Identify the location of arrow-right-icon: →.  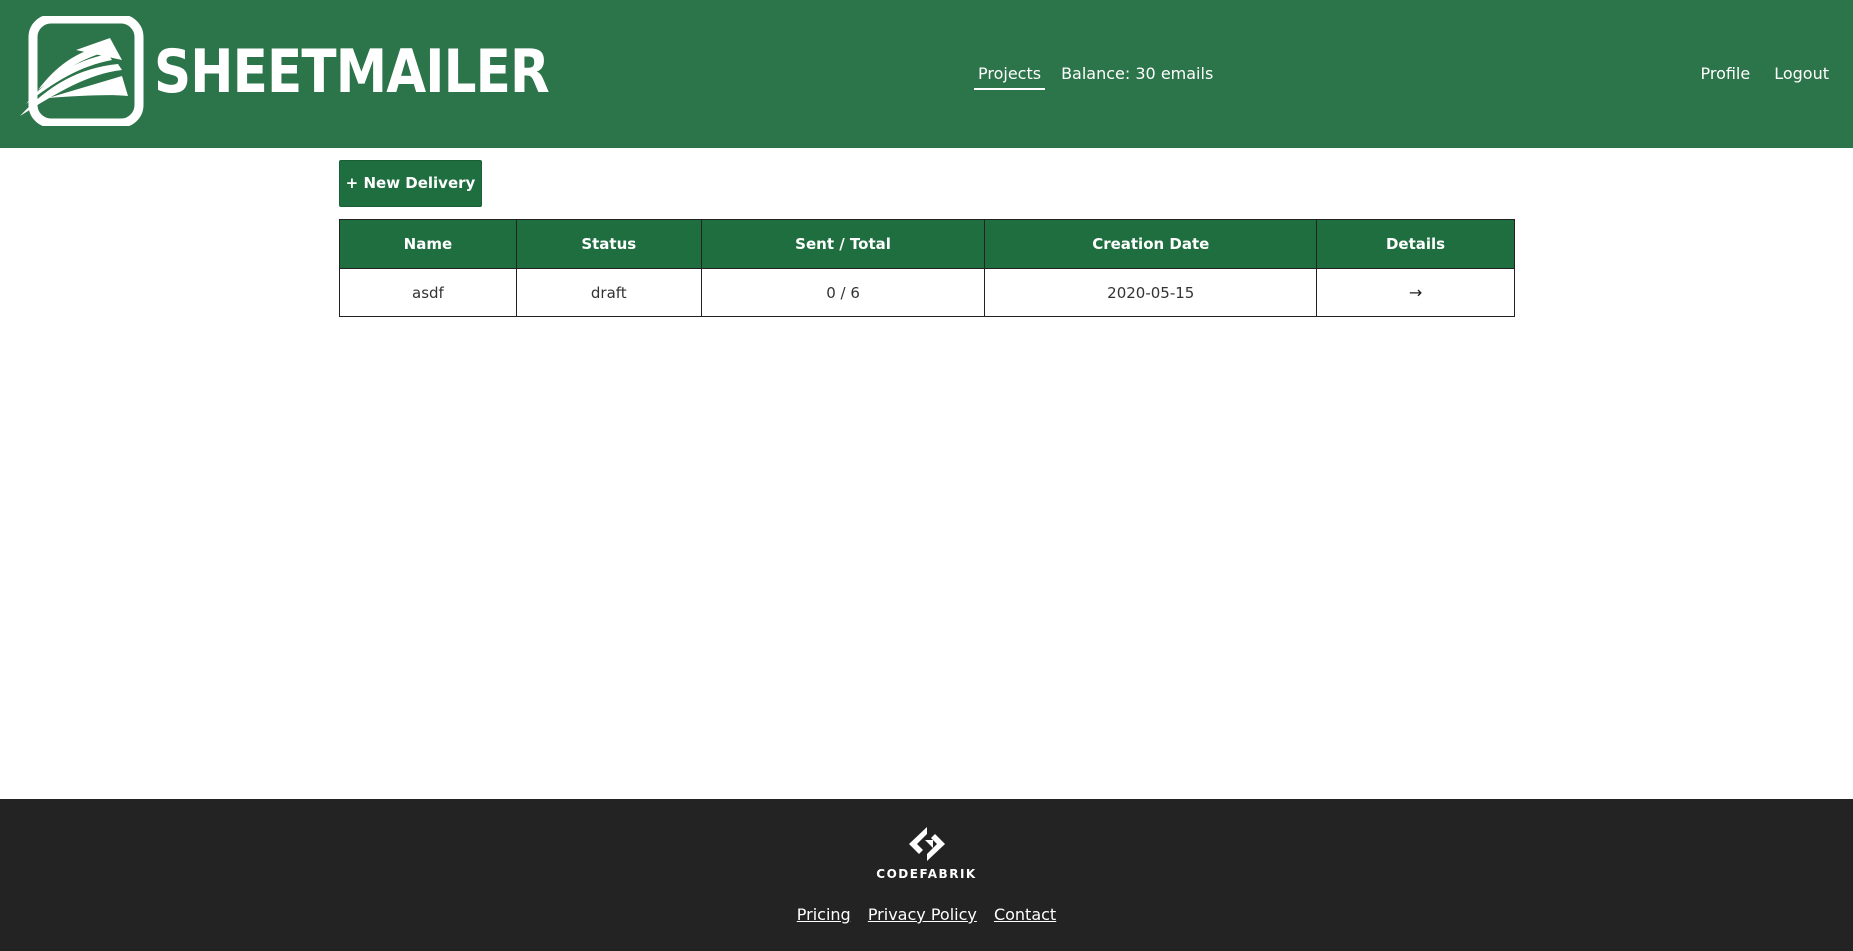
(1415, 292).